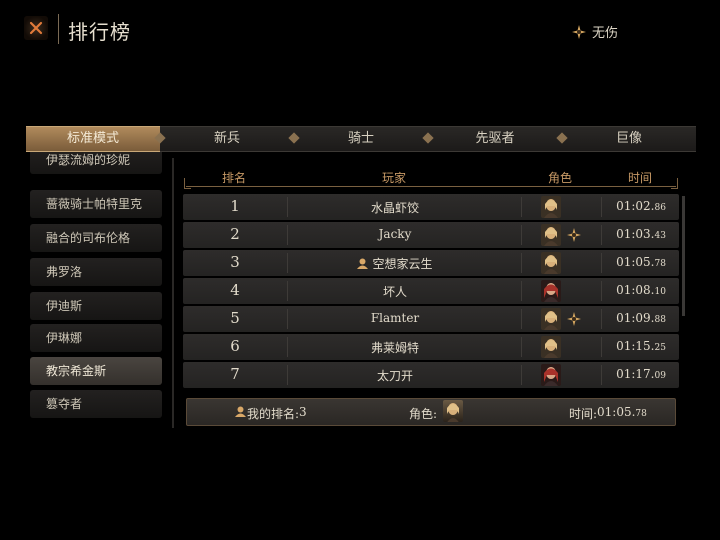  Describe the element at coordinates (235, 262) in the screenshot. I see `rank-cell: 3` at that location.